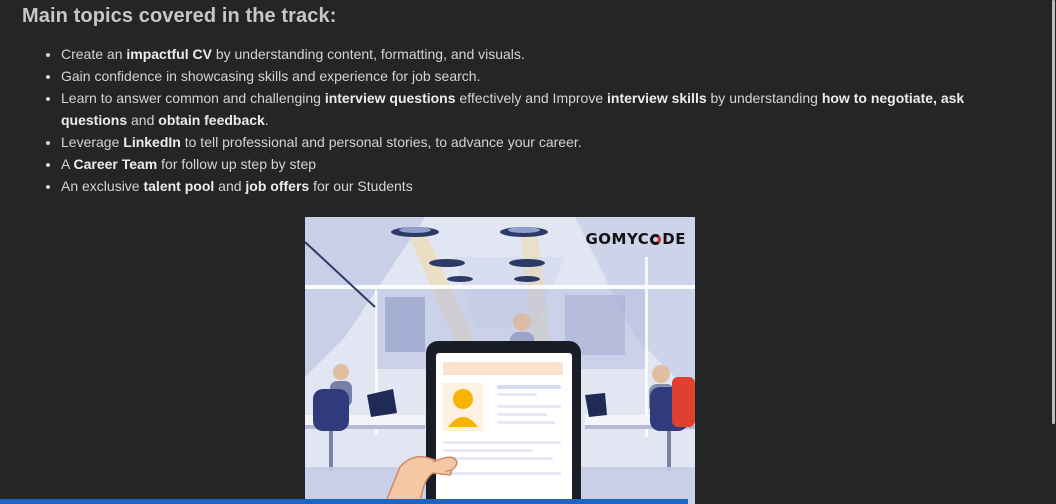  I want to click on logo-text-start: GOMYC, so click(617, 239).